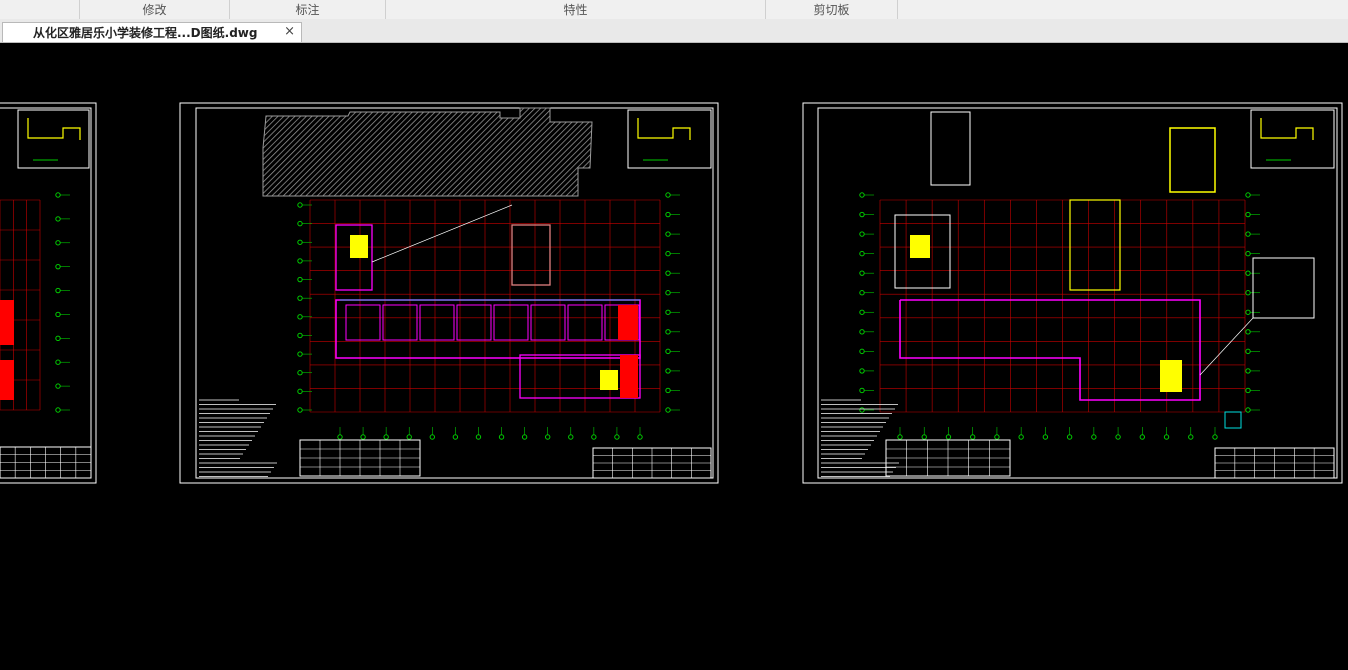  What do you see at coordinates (1095, 245) in the screenshot?
I see `sheet-3-yellow-wing` at bounding box center [1095, 245].